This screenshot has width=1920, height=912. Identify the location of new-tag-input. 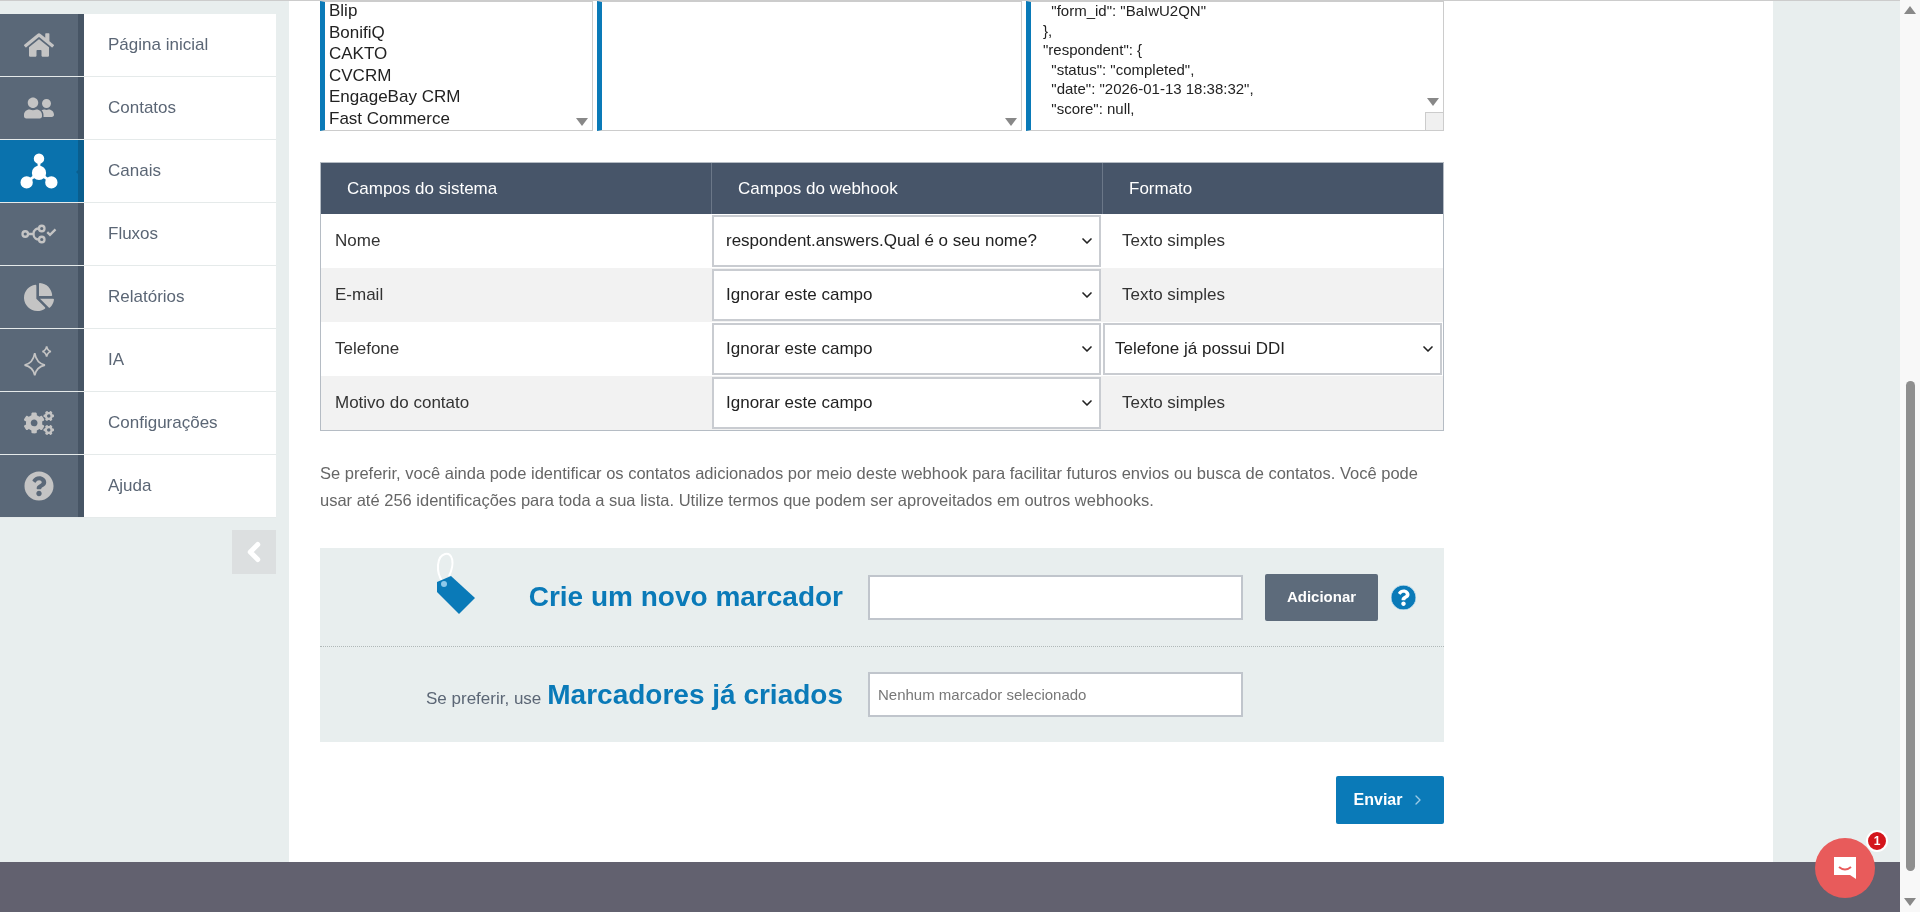
(1055, 597).